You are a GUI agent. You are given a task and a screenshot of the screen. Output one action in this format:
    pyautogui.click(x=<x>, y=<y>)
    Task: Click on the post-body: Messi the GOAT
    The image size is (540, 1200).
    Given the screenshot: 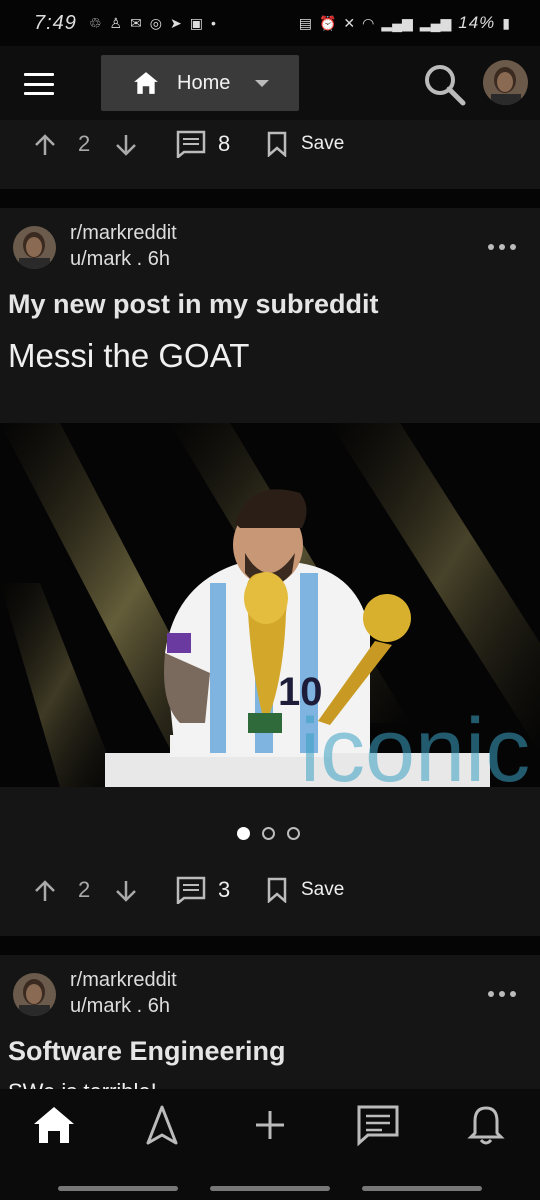 What is the action you would take?
    pyautogui.click(x=128, y=356)
    